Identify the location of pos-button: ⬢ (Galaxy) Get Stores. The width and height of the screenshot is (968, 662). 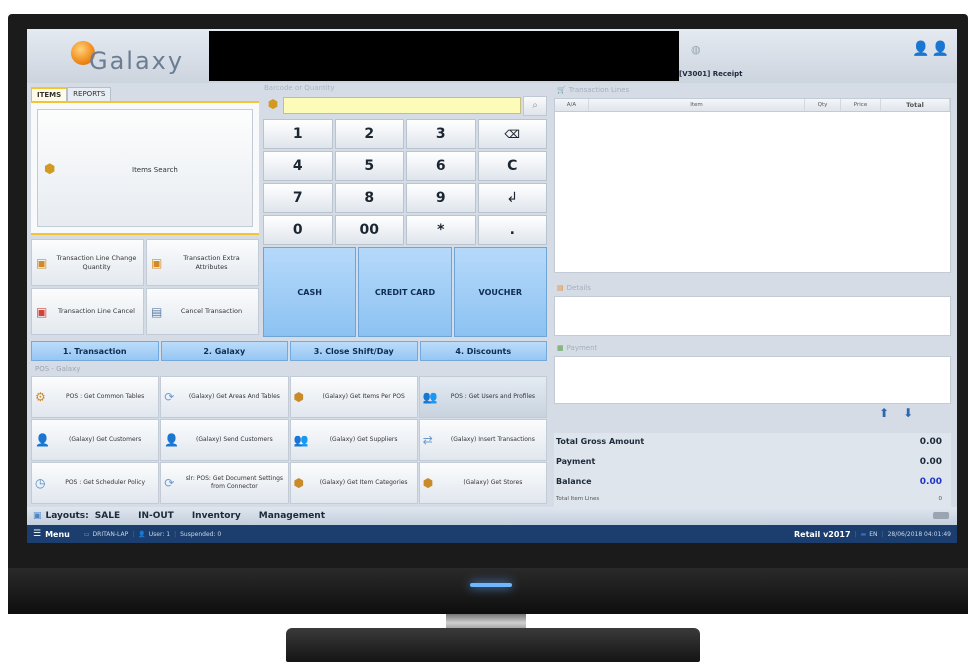
(482, 483).